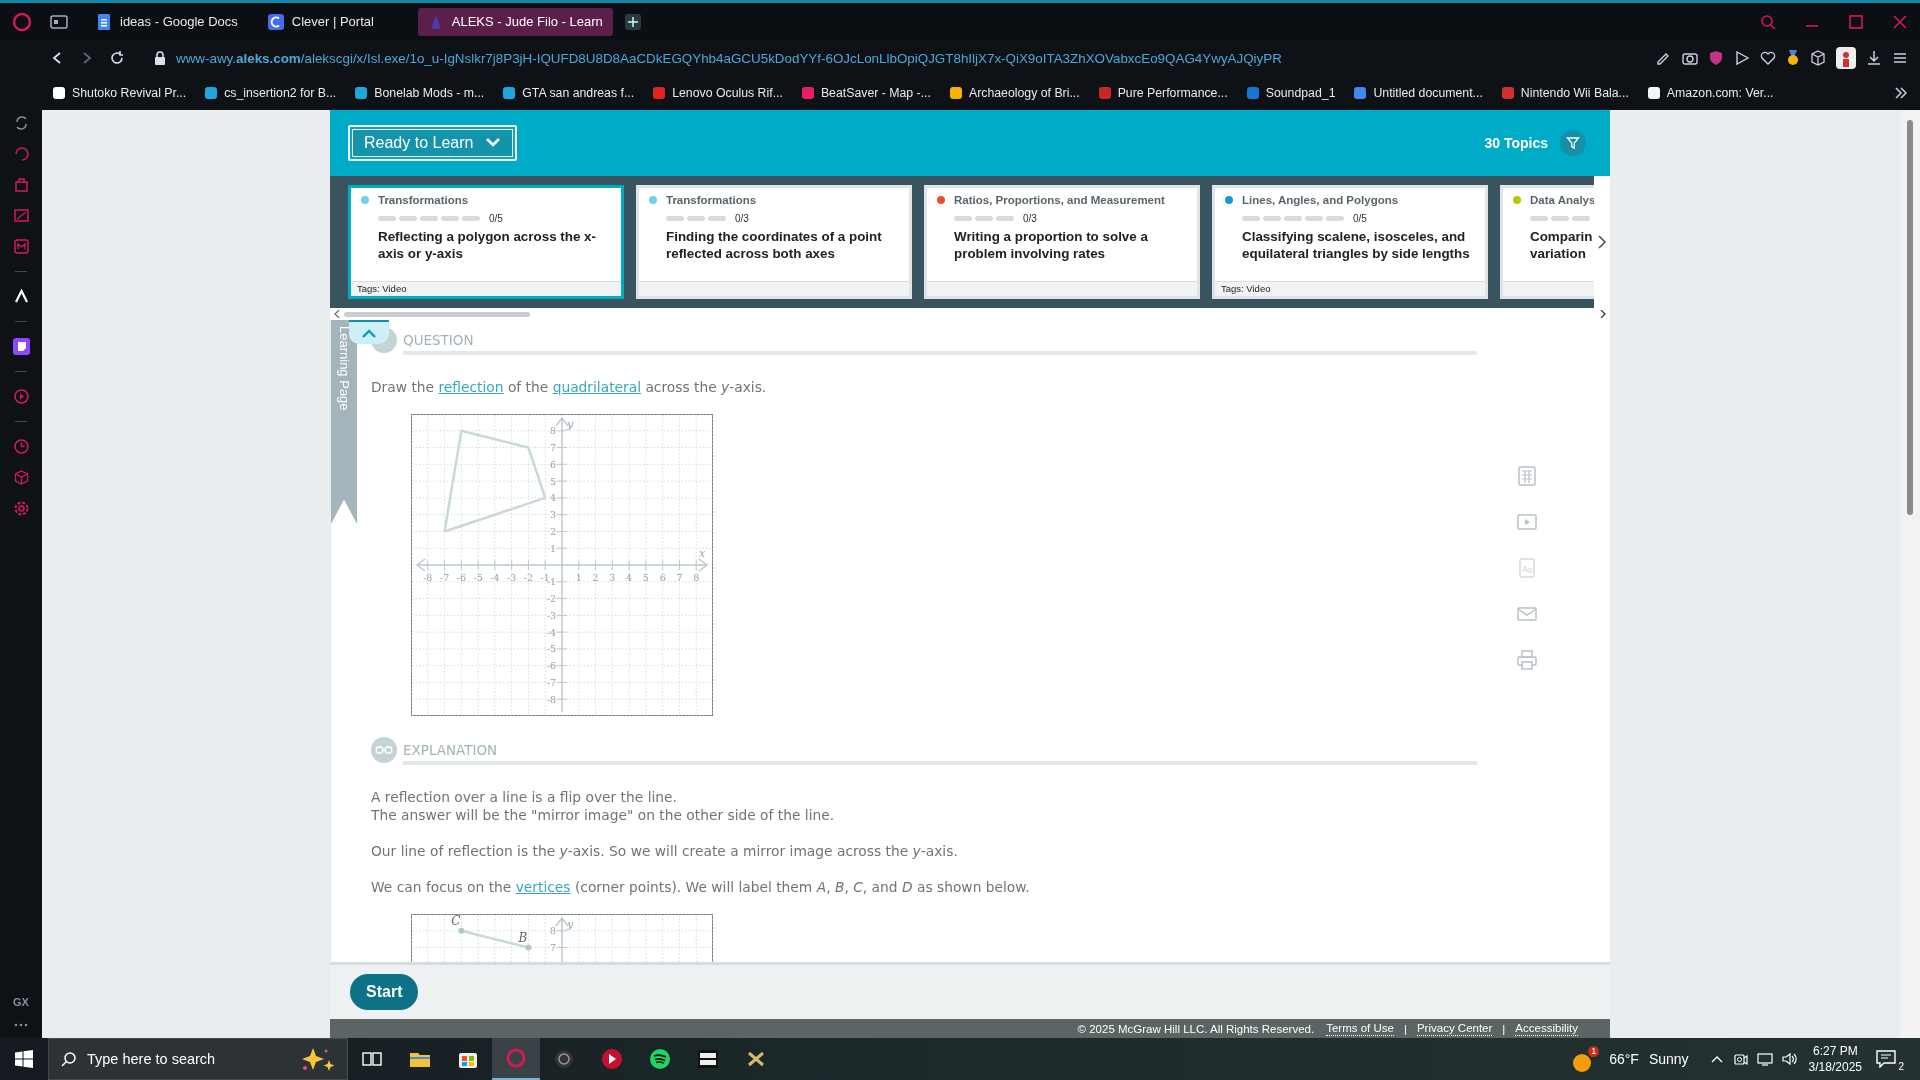  What do you see at coordinates (1901, 1066) in the screenshot?
I see `notification-count: 2` at bounding box center [1901, 1066].